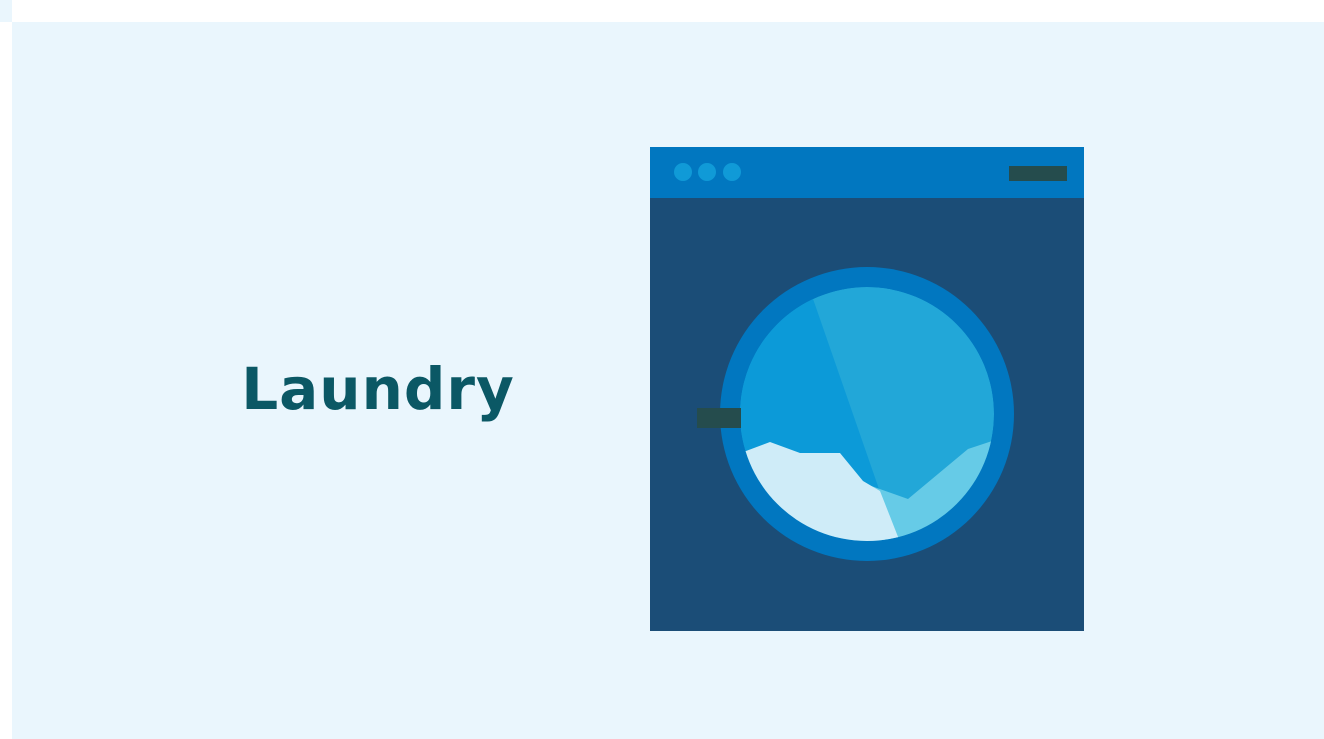 Image resolution: width=1324 pixels, height=739 pixels. Describe the element at coordinates (719, 418) in the screenshot. I see `door-handle` at that location.